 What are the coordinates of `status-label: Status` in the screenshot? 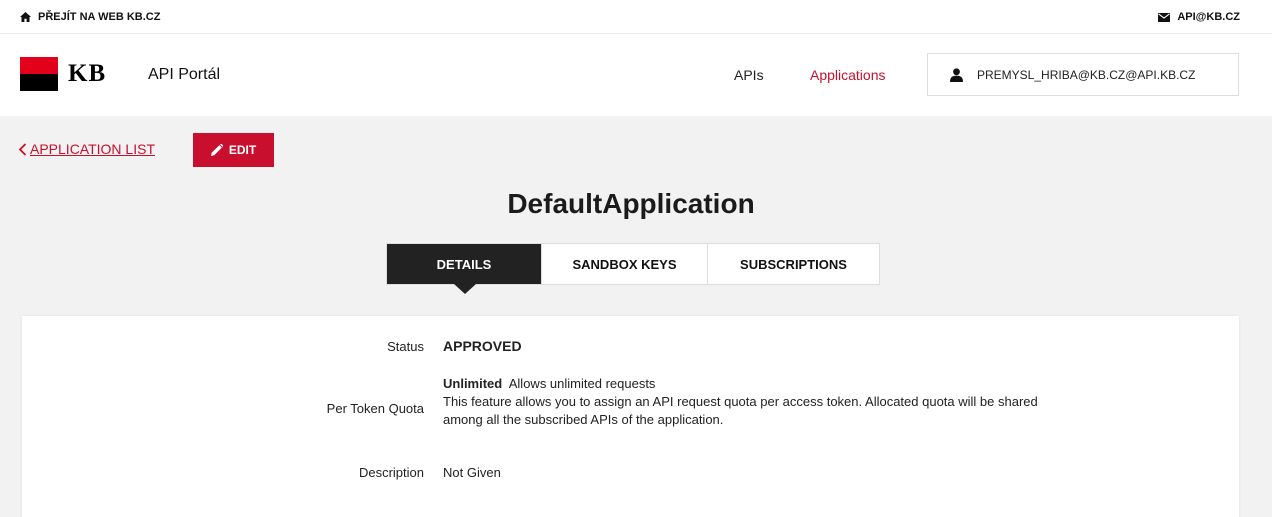 It's located at (405, 346).